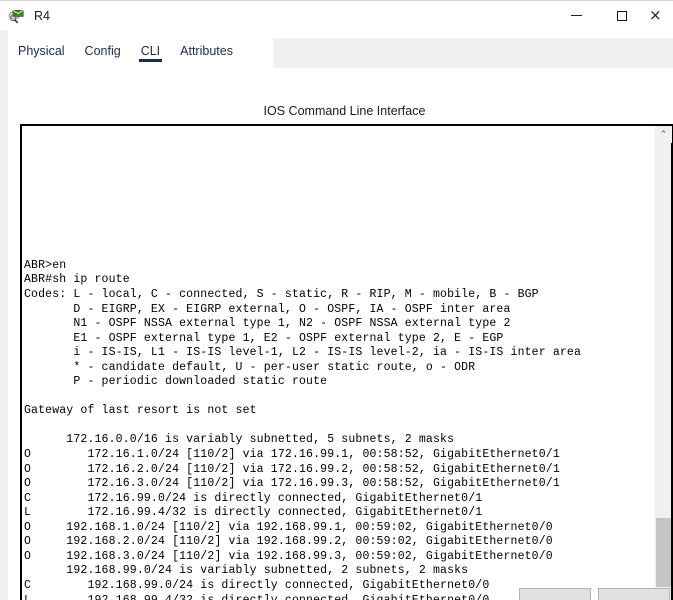 Image resolution: width=673 pixels, height=600 pixels. I want to click on tab-attributes-label: Attributes, so click(206, 51).